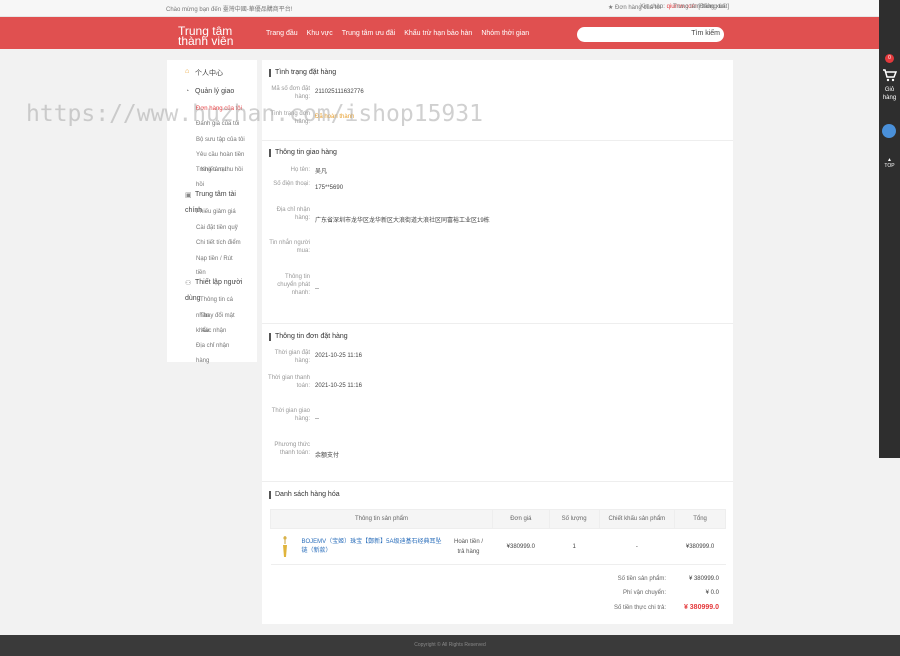 This screenshot has height=656, width=900. Describe the element at coordinates (219, 109) in the screenshot. I see `sidebar-item-my-orders: Đơn hàng của tôi` at that location.